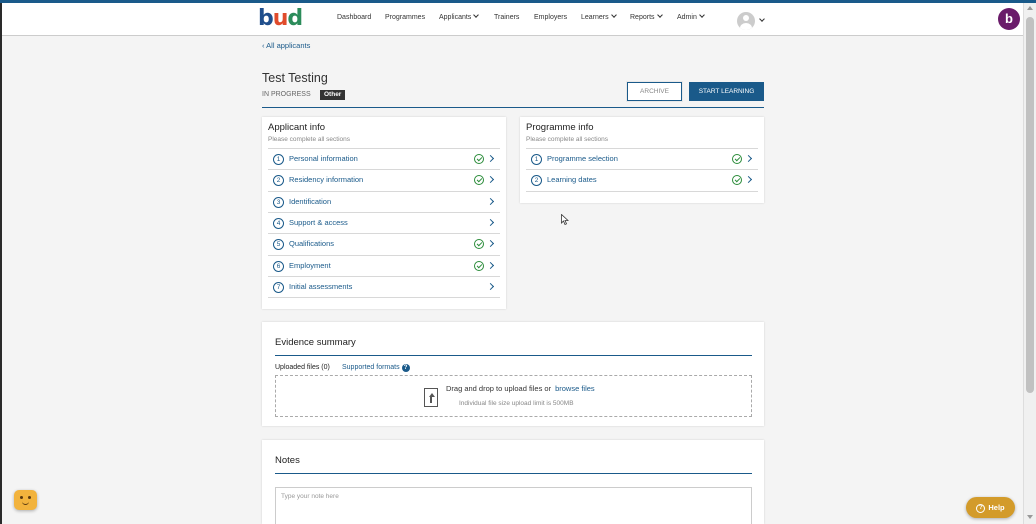 This screenshot has width=1036, height=524. I want to click on section-row: 1 Personal information, so click(384, 158).